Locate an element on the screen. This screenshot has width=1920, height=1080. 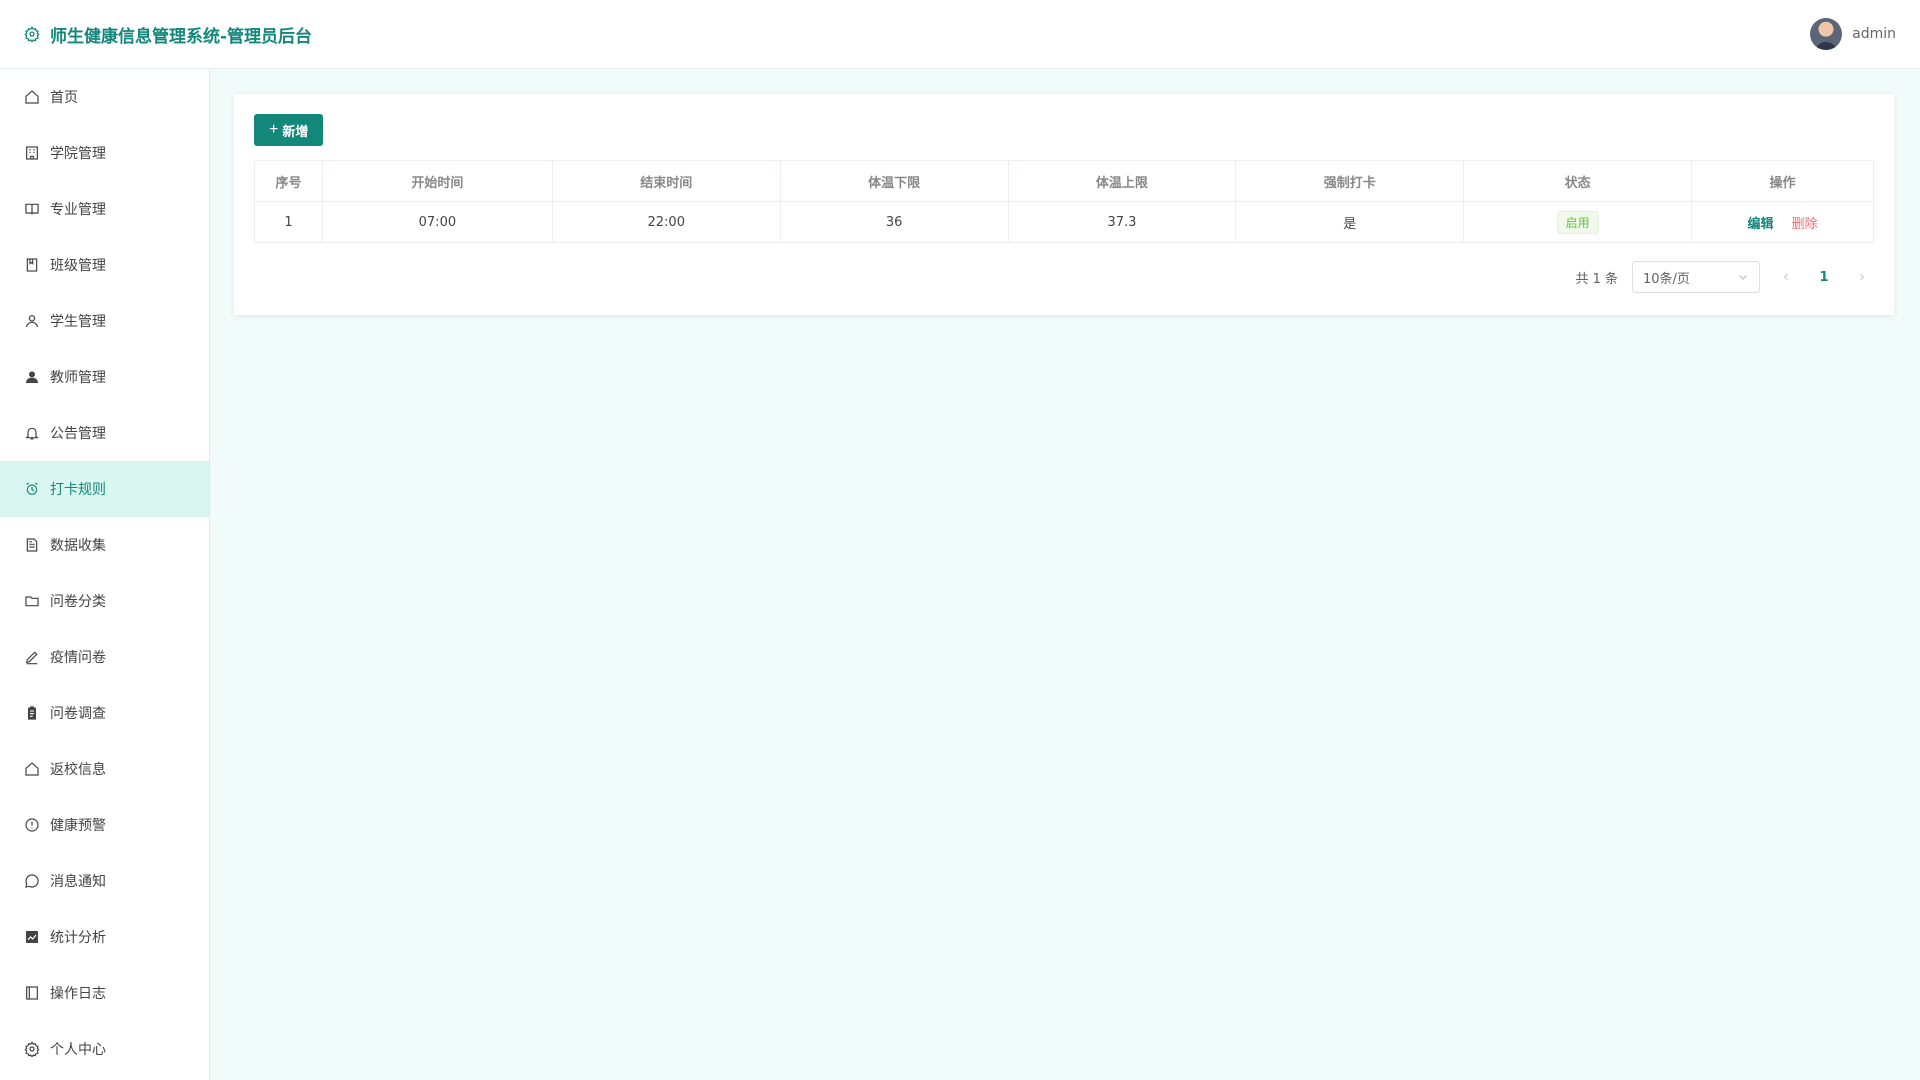
cell-temp-max: 37.3 is located at coordinates (1122, 222).